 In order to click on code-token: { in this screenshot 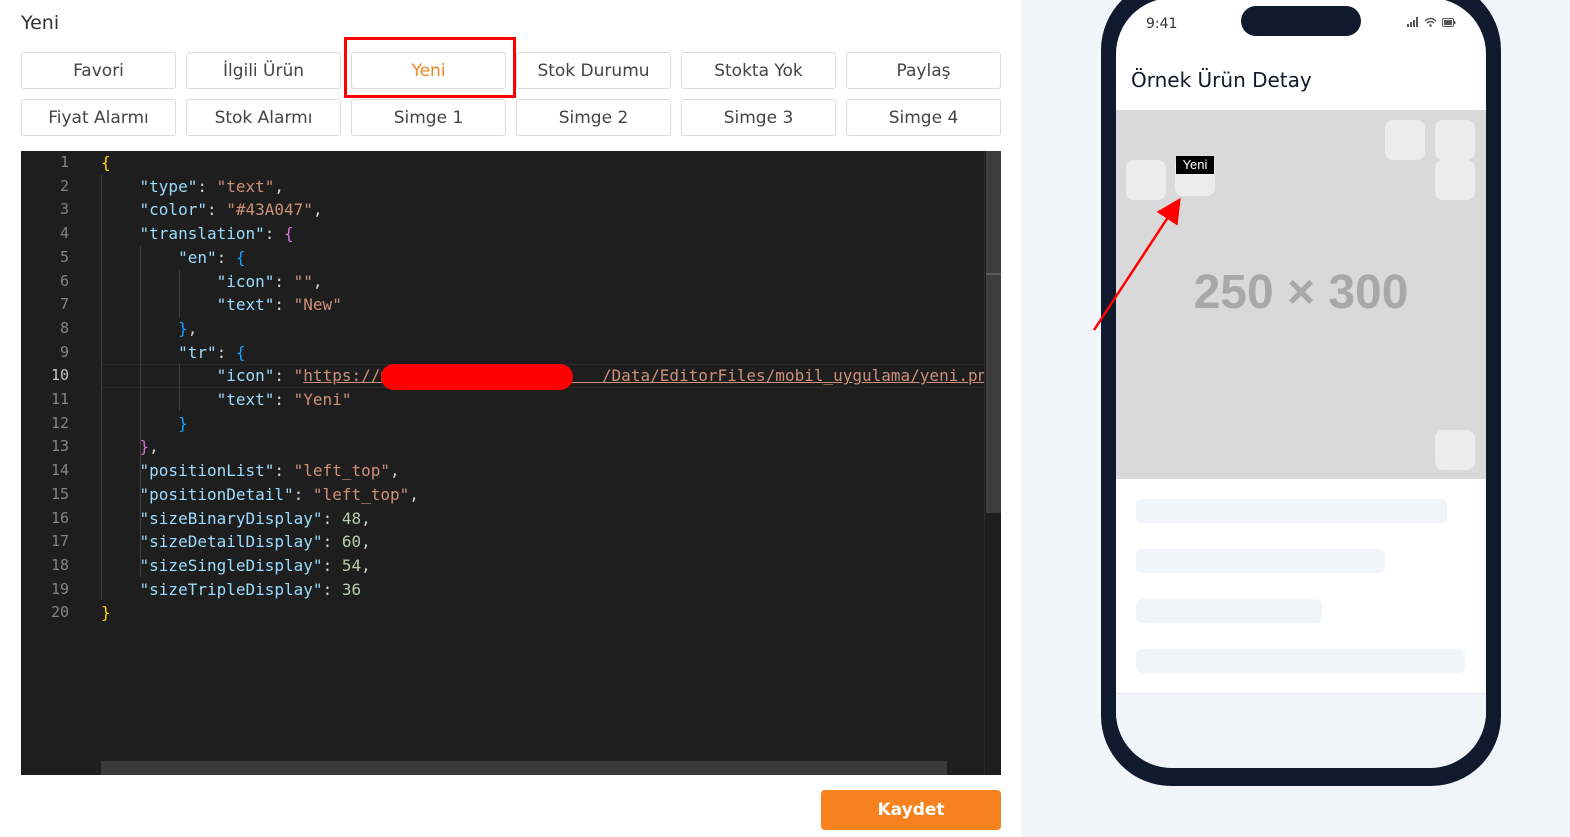, I will do `click(289, 234)`.